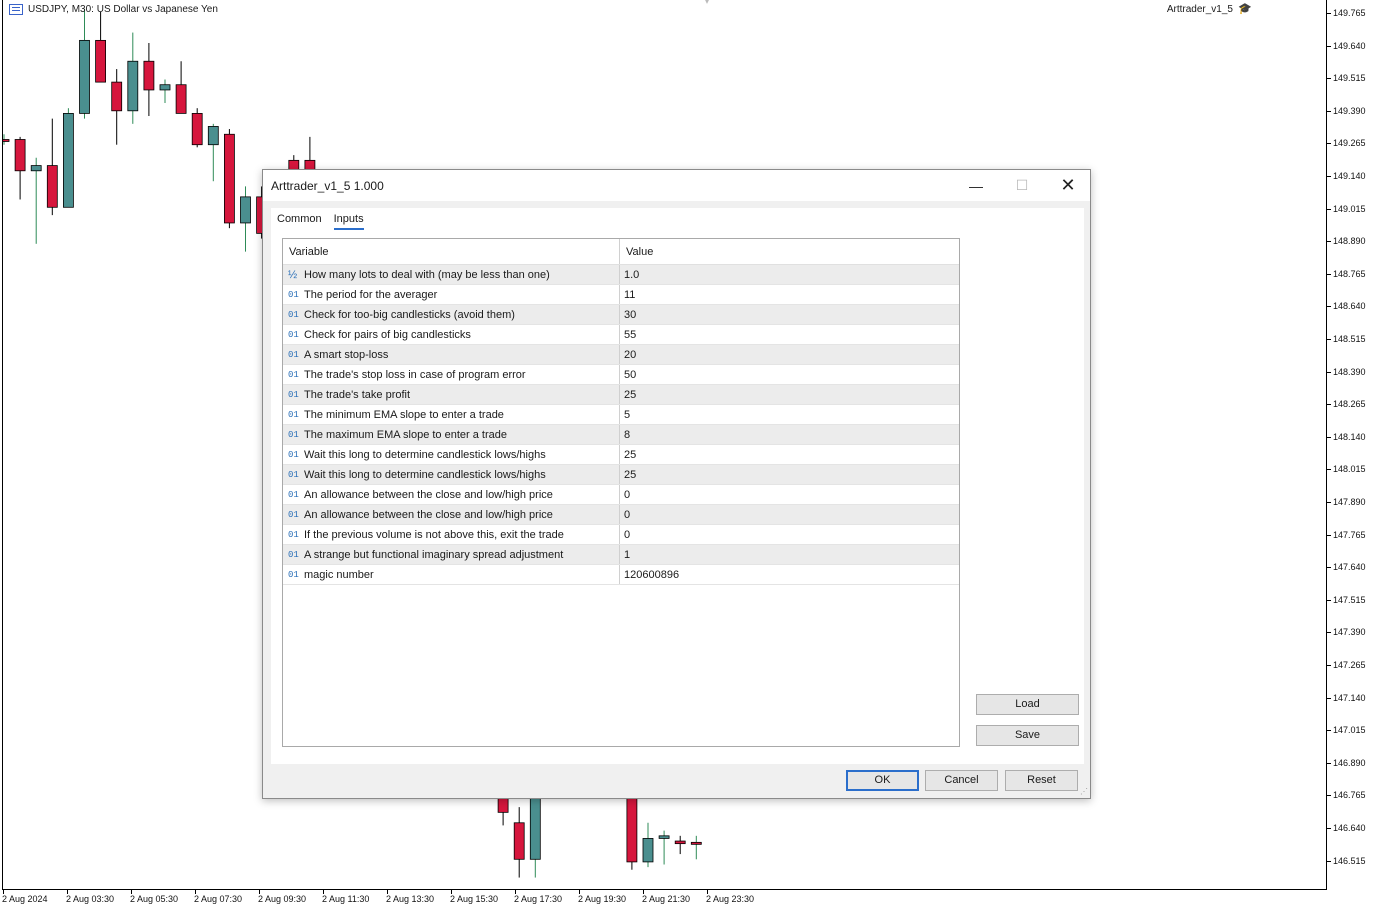 Image resolution: width=1378 pixels, height=910 pixels. Describe the element at coordinates (1209, 9) in the screenshot. I see `expert-advisor-label: Arttrader_v1_5 🎓` at that location.